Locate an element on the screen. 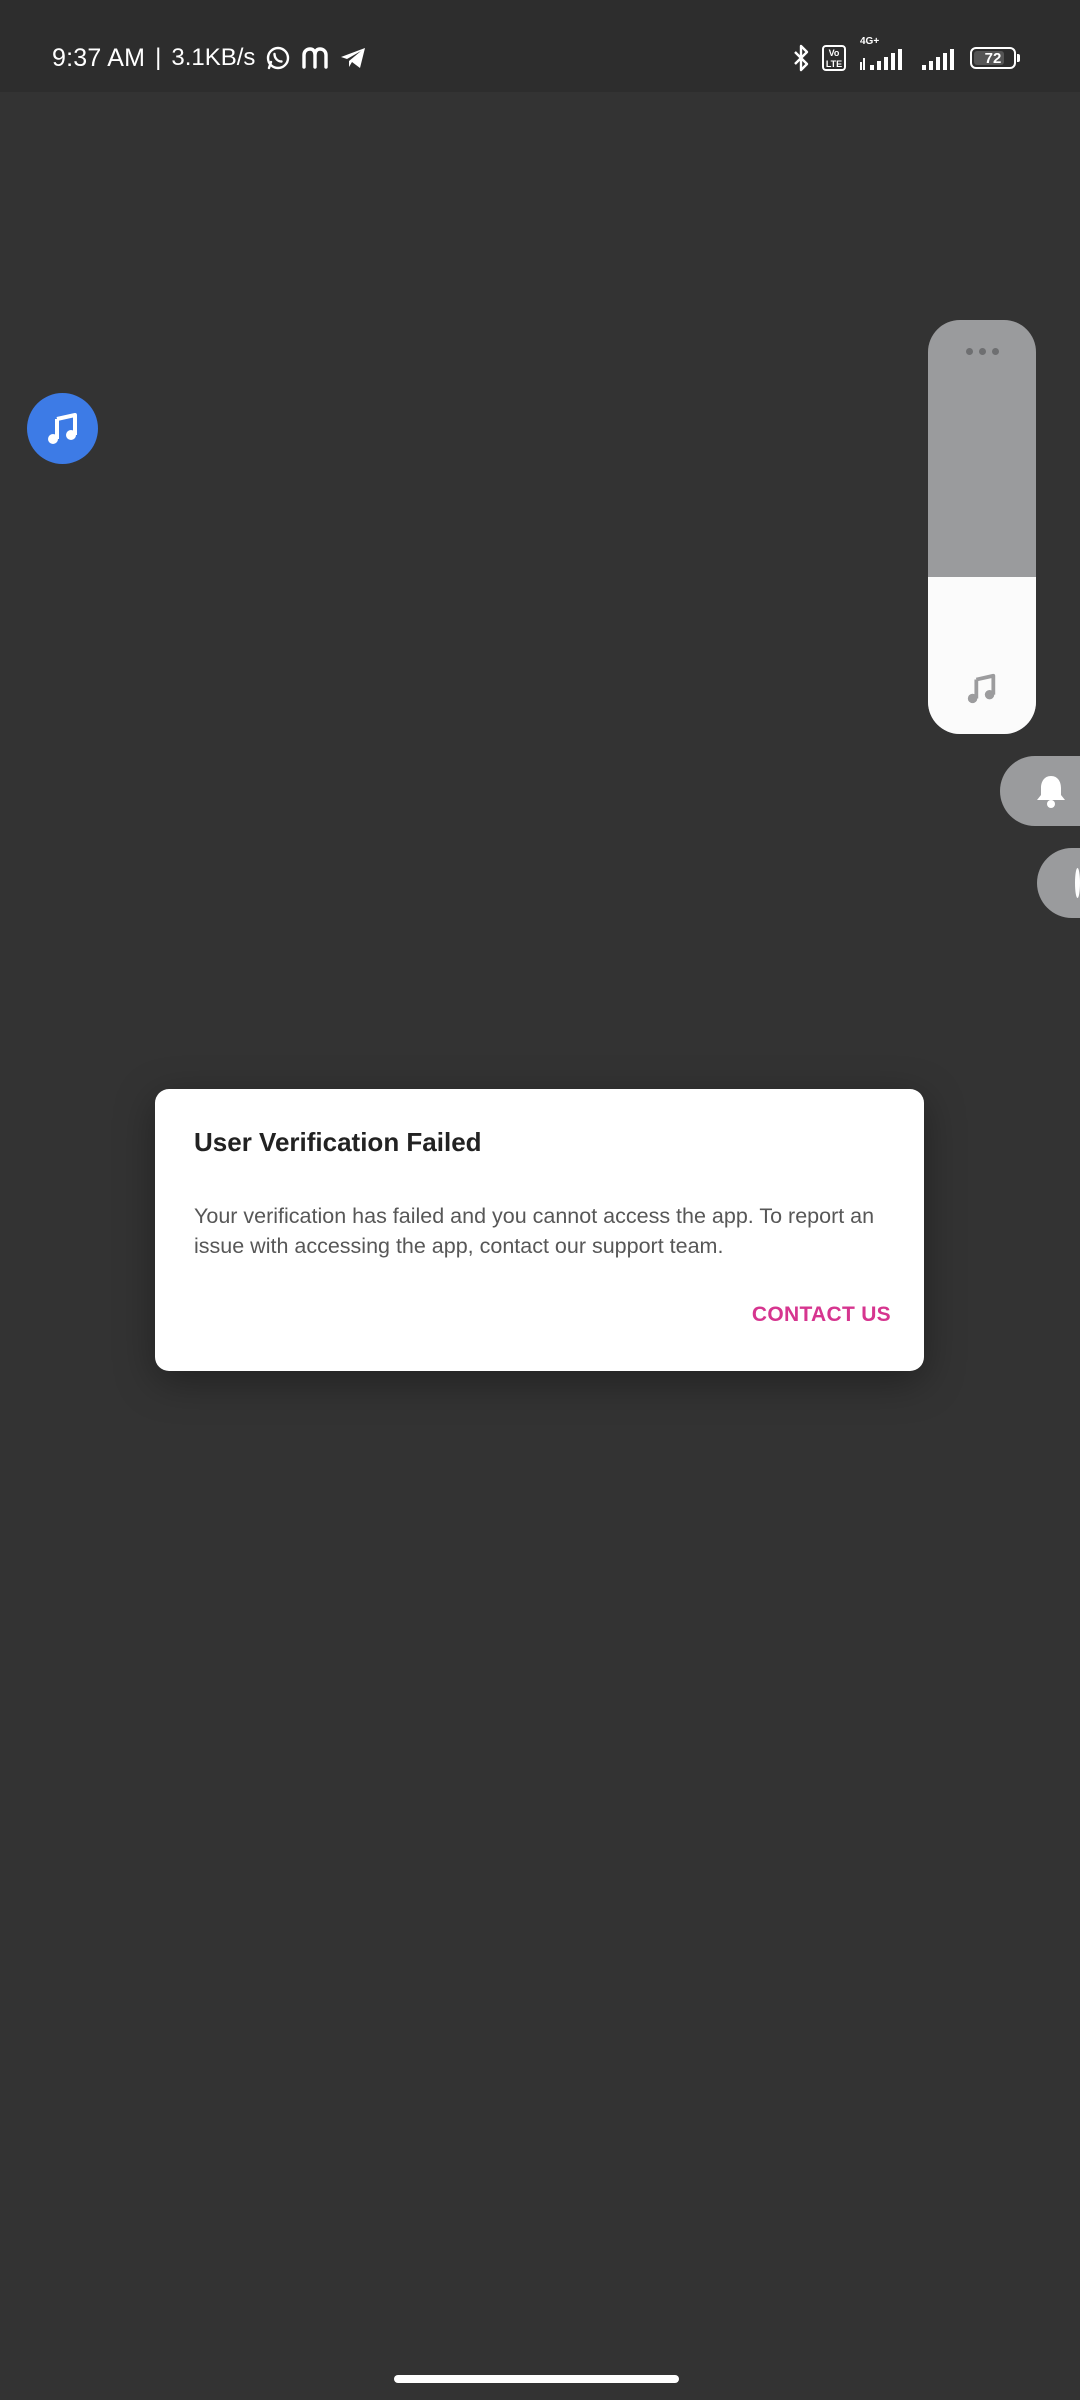  floating-music-bubble is located at coordinates (62, 428).